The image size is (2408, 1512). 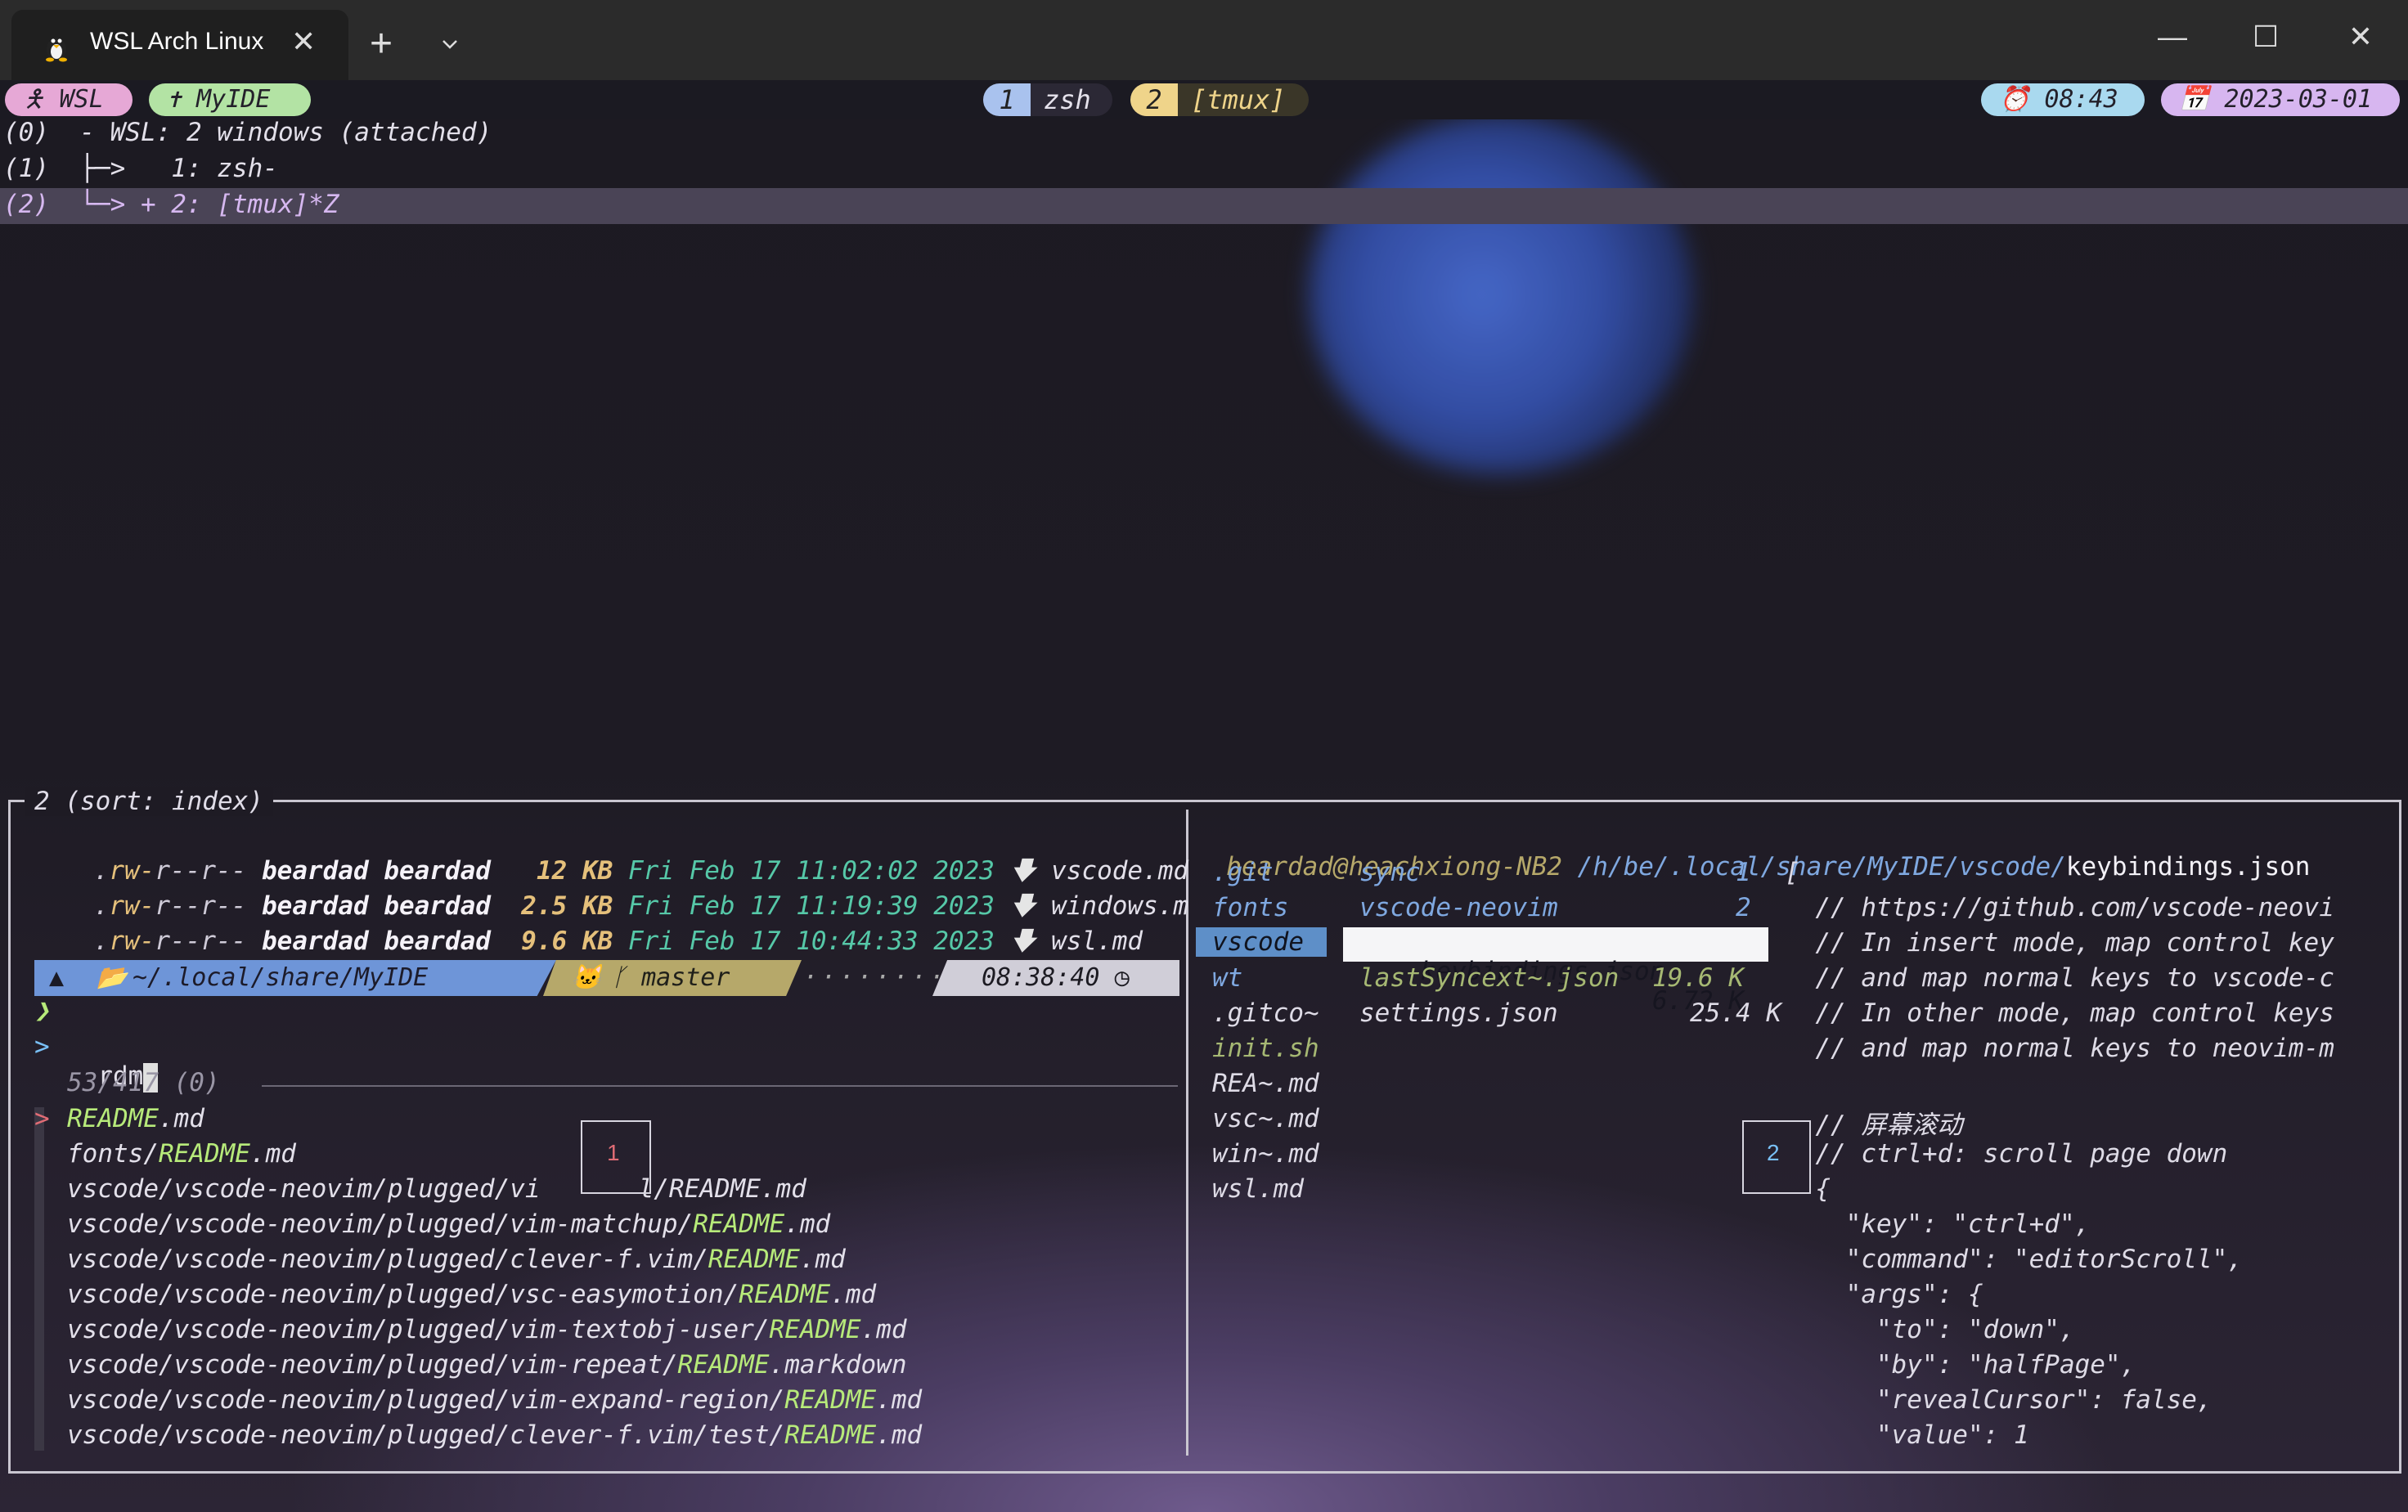 I want to click on arch-icon: ▲, so click(x=56, y=978).